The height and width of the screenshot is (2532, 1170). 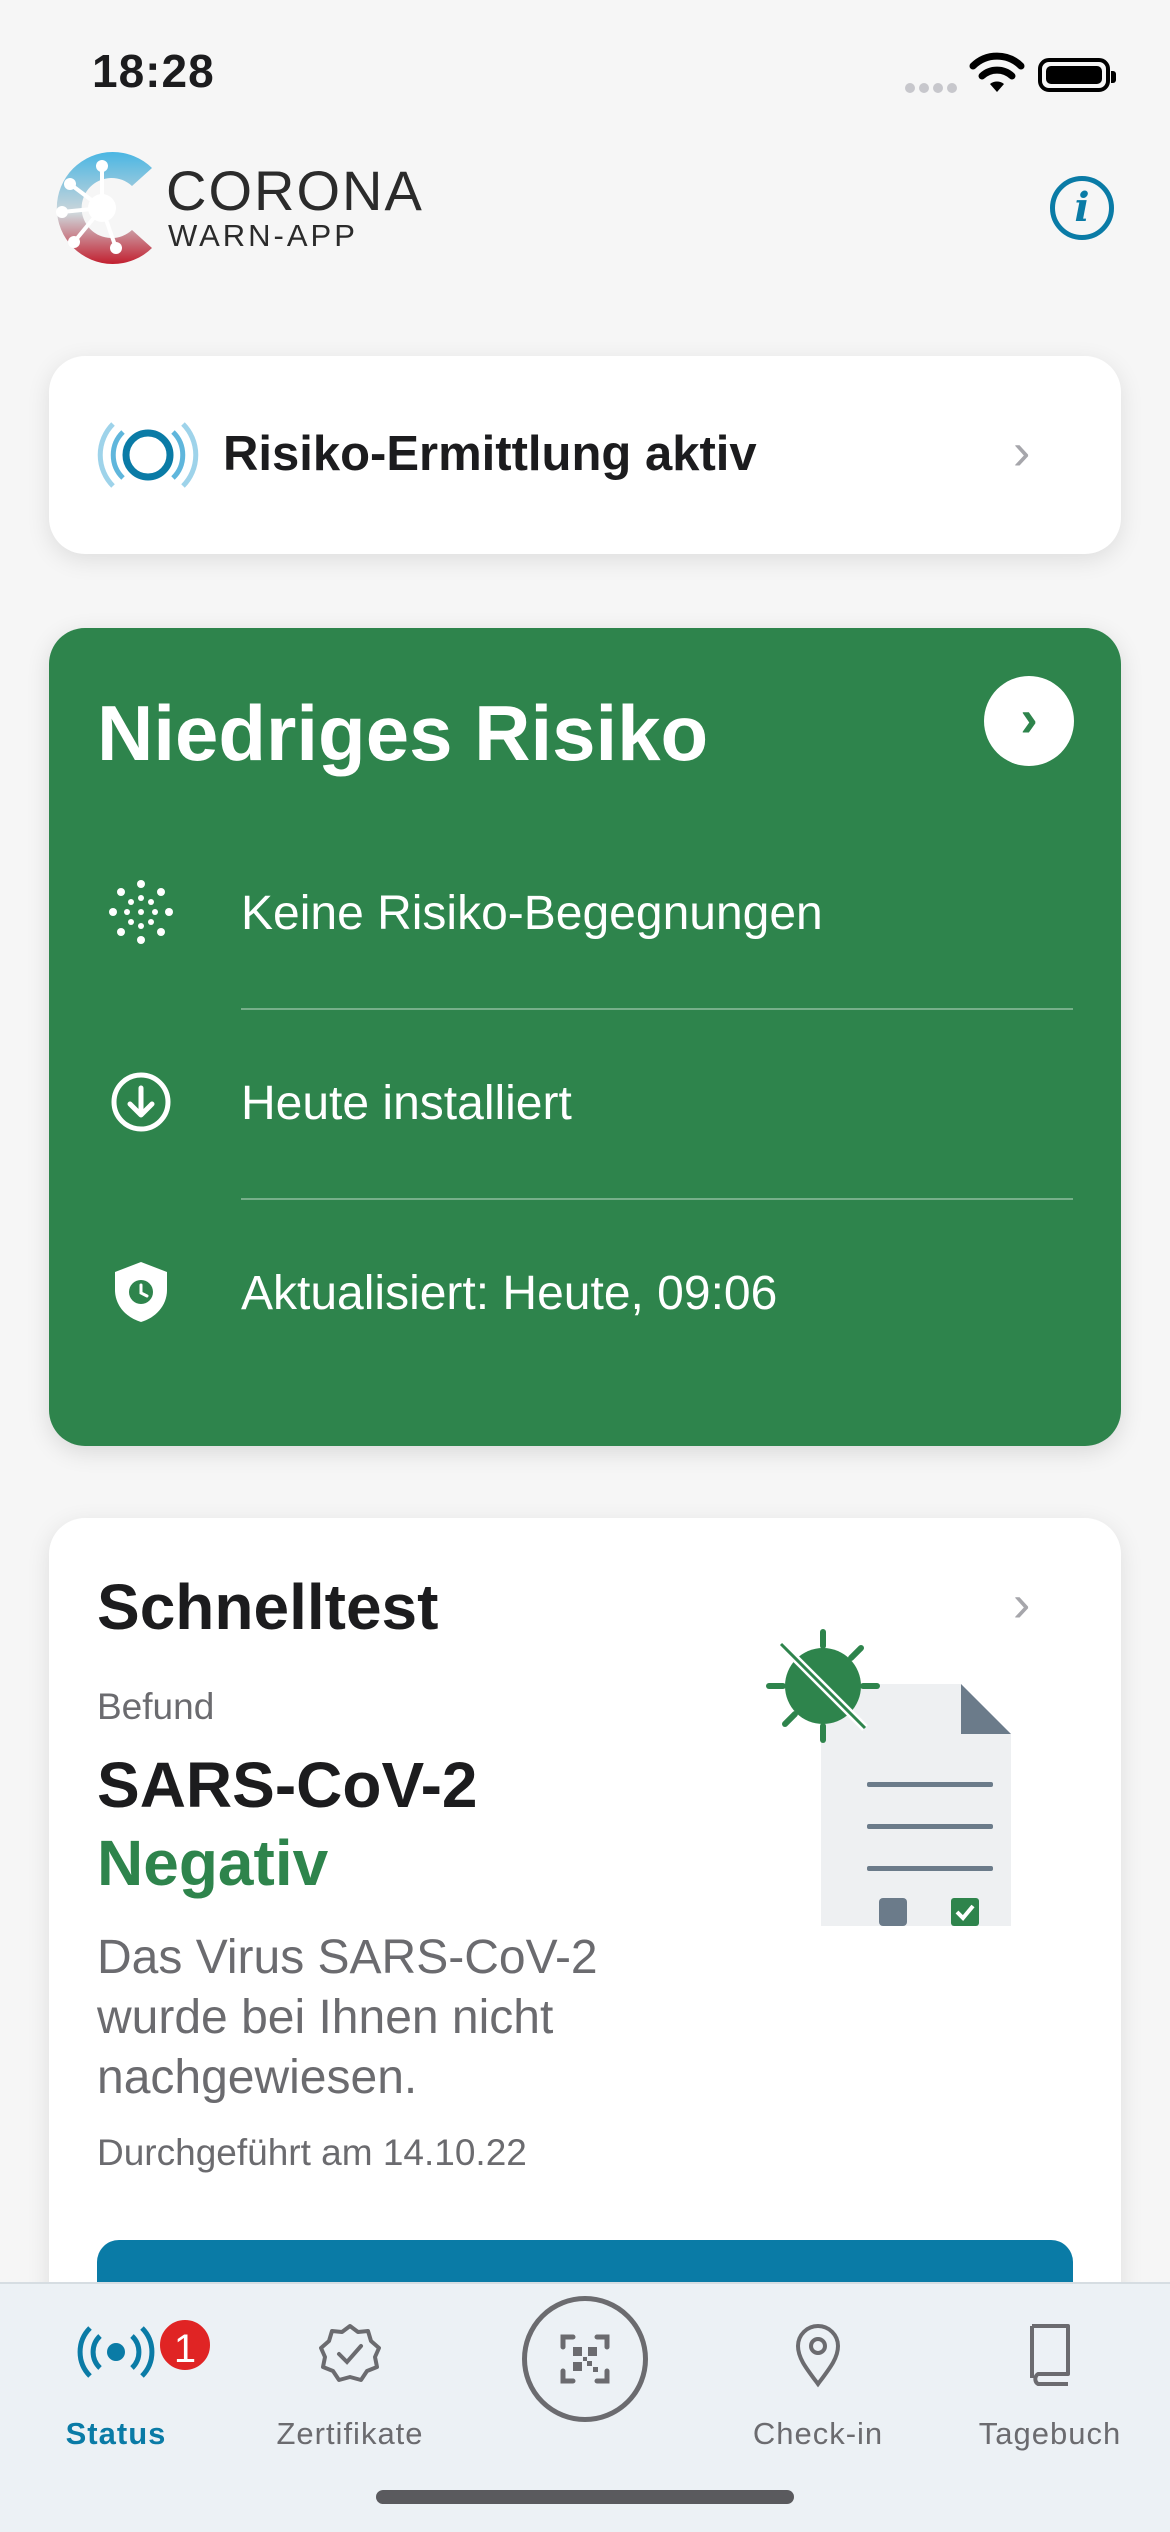 What do you see at coordinates (153, 71) in the screenshot?
I see `status-time: 18:28` at bounding box center [153, 71].